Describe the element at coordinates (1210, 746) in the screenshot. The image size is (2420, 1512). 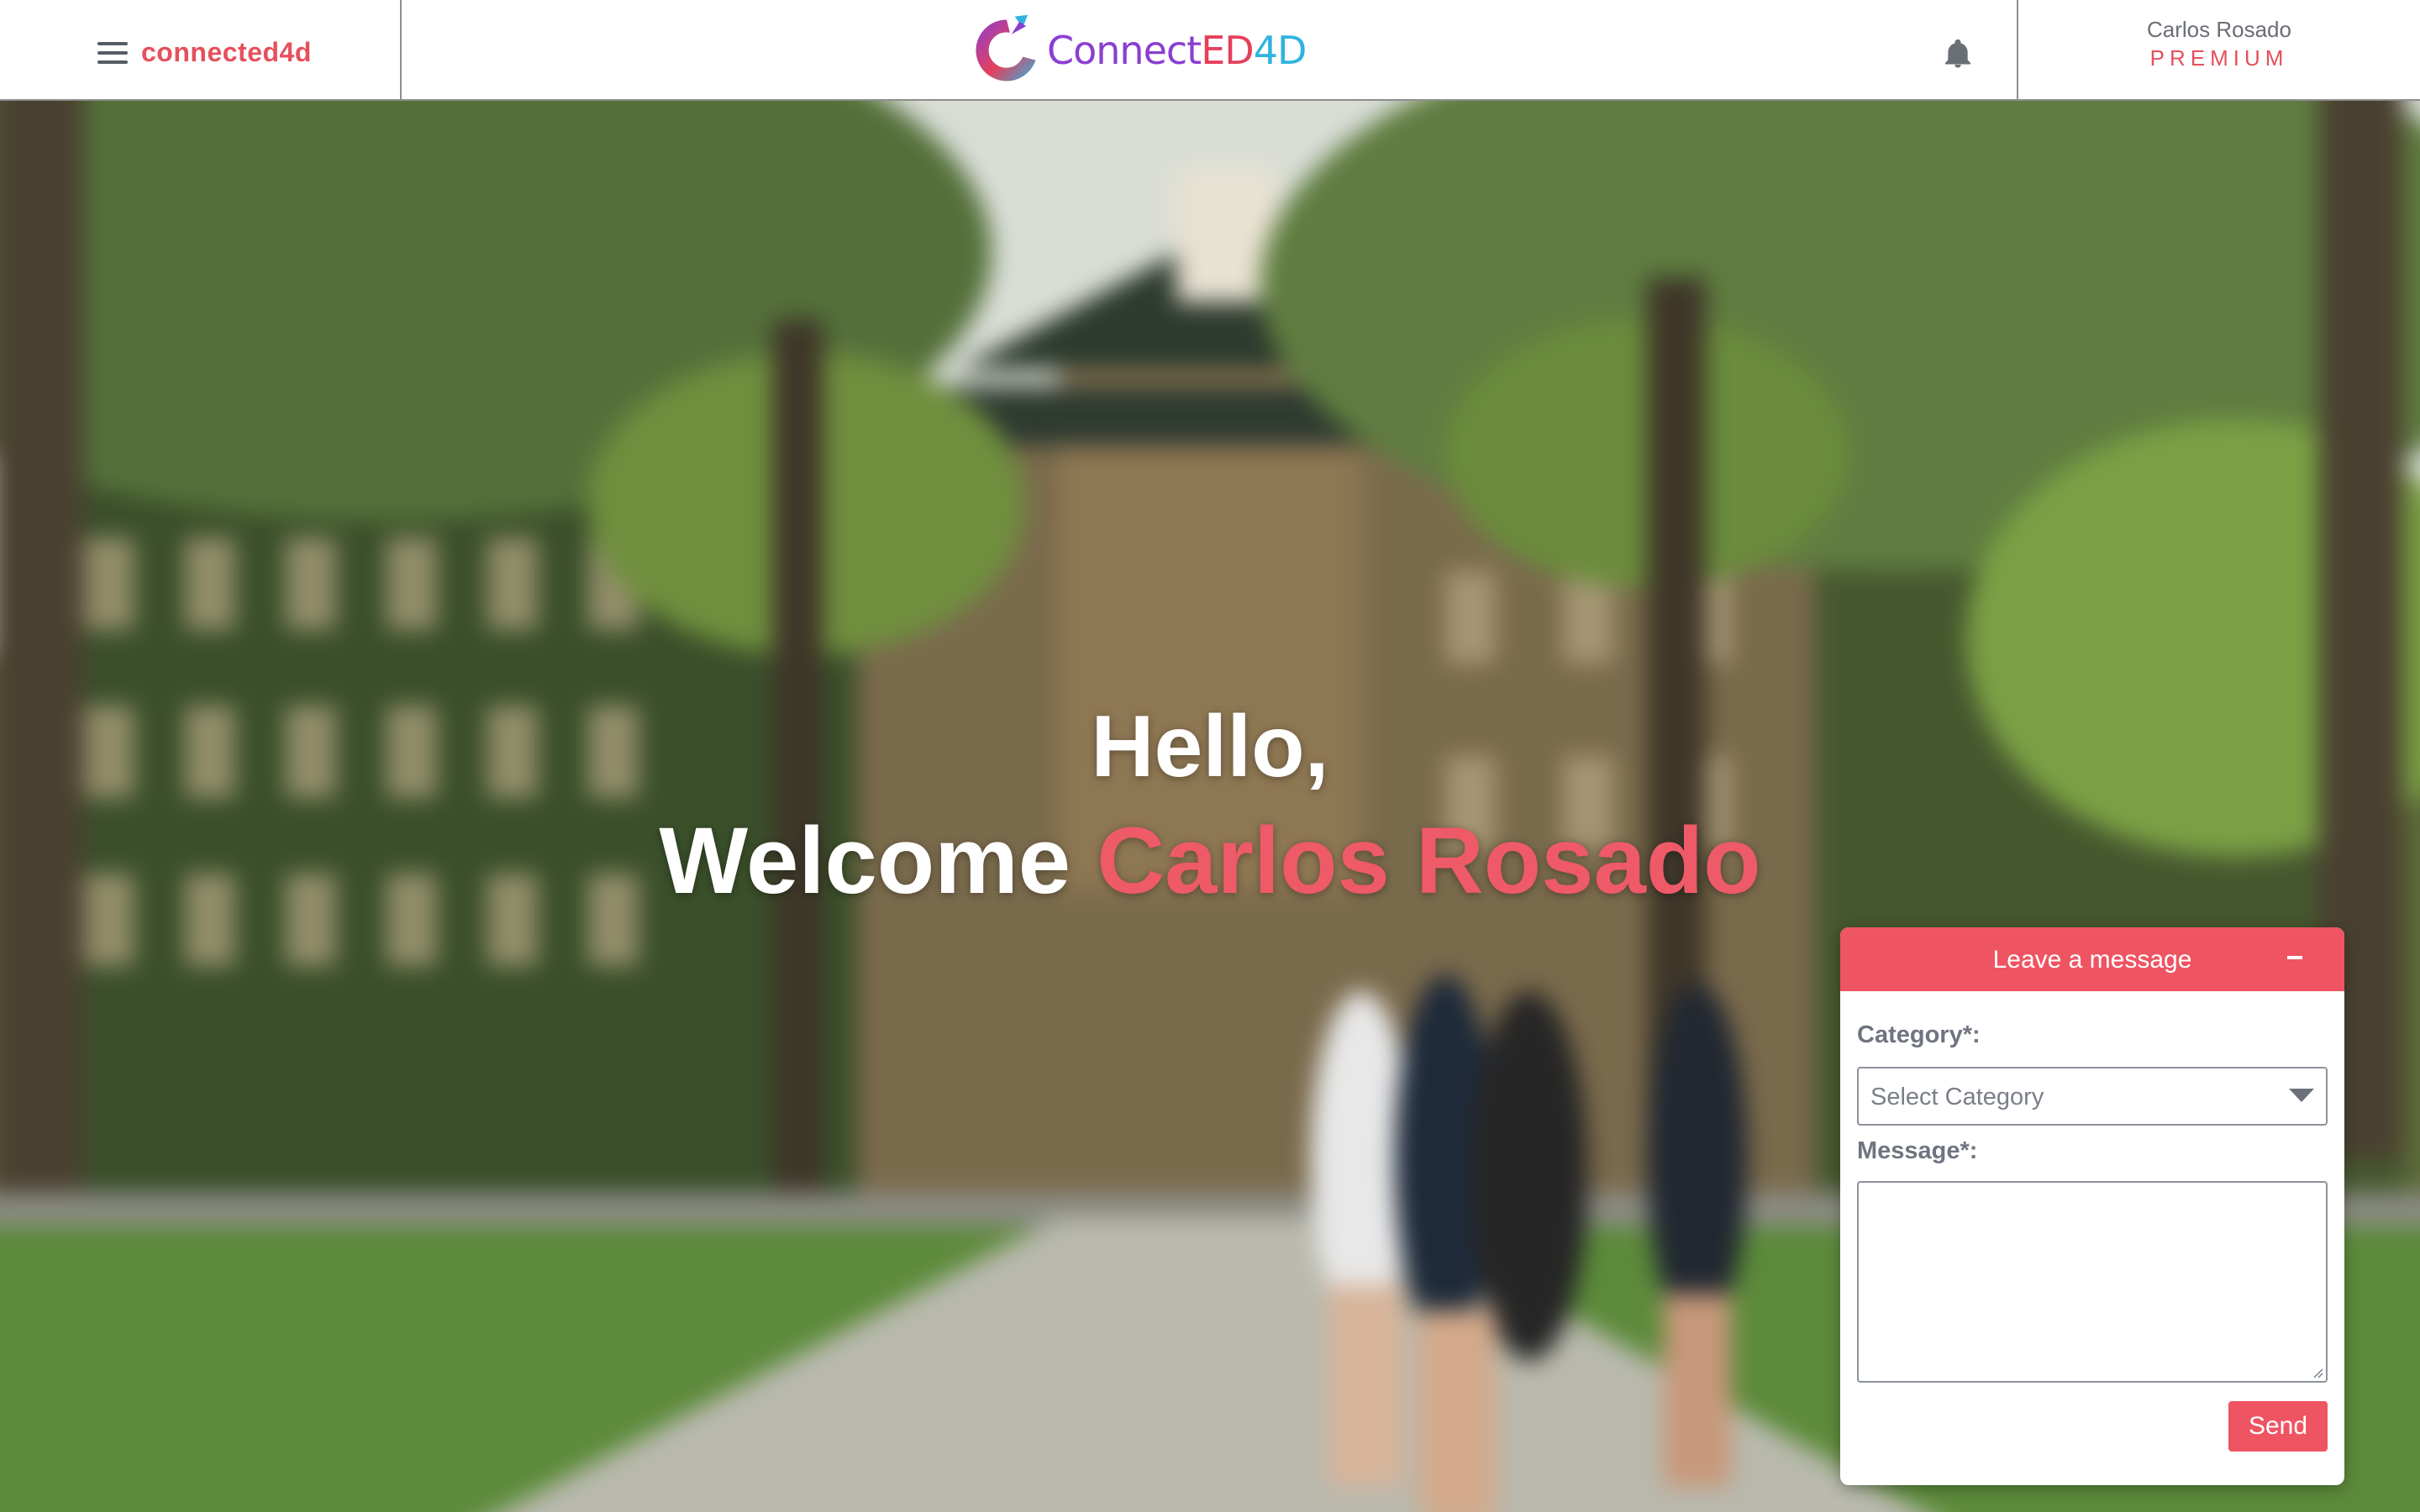
I see `hero-greeting: Hello,` at that location.